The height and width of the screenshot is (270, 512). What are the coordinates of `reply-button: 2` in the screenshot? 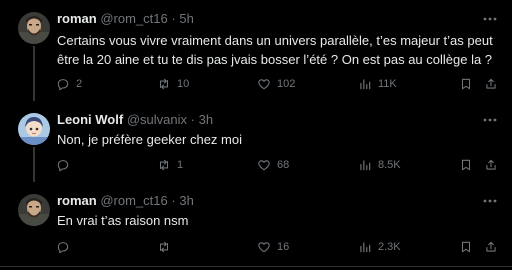 It's located at (69, 84).